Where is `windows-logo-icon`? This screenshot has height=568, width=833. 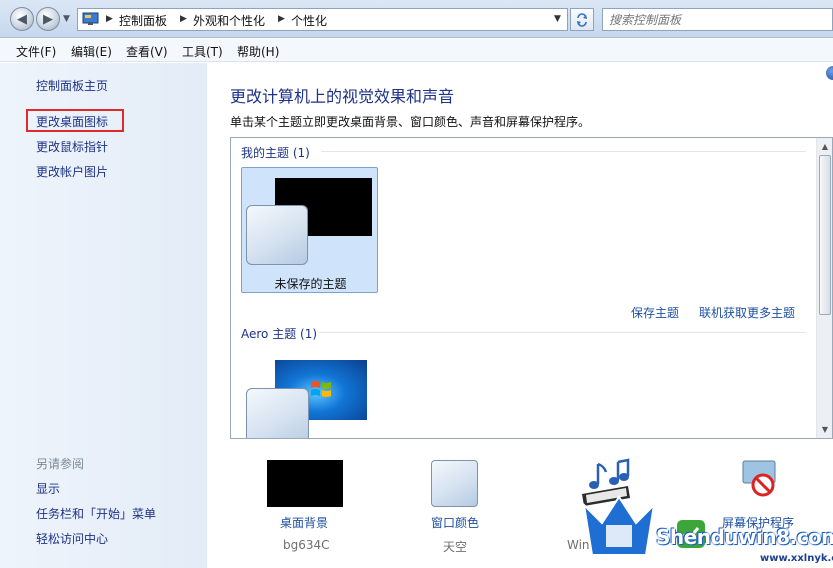
windows-logo-icon is located at coordinates (321, 389).